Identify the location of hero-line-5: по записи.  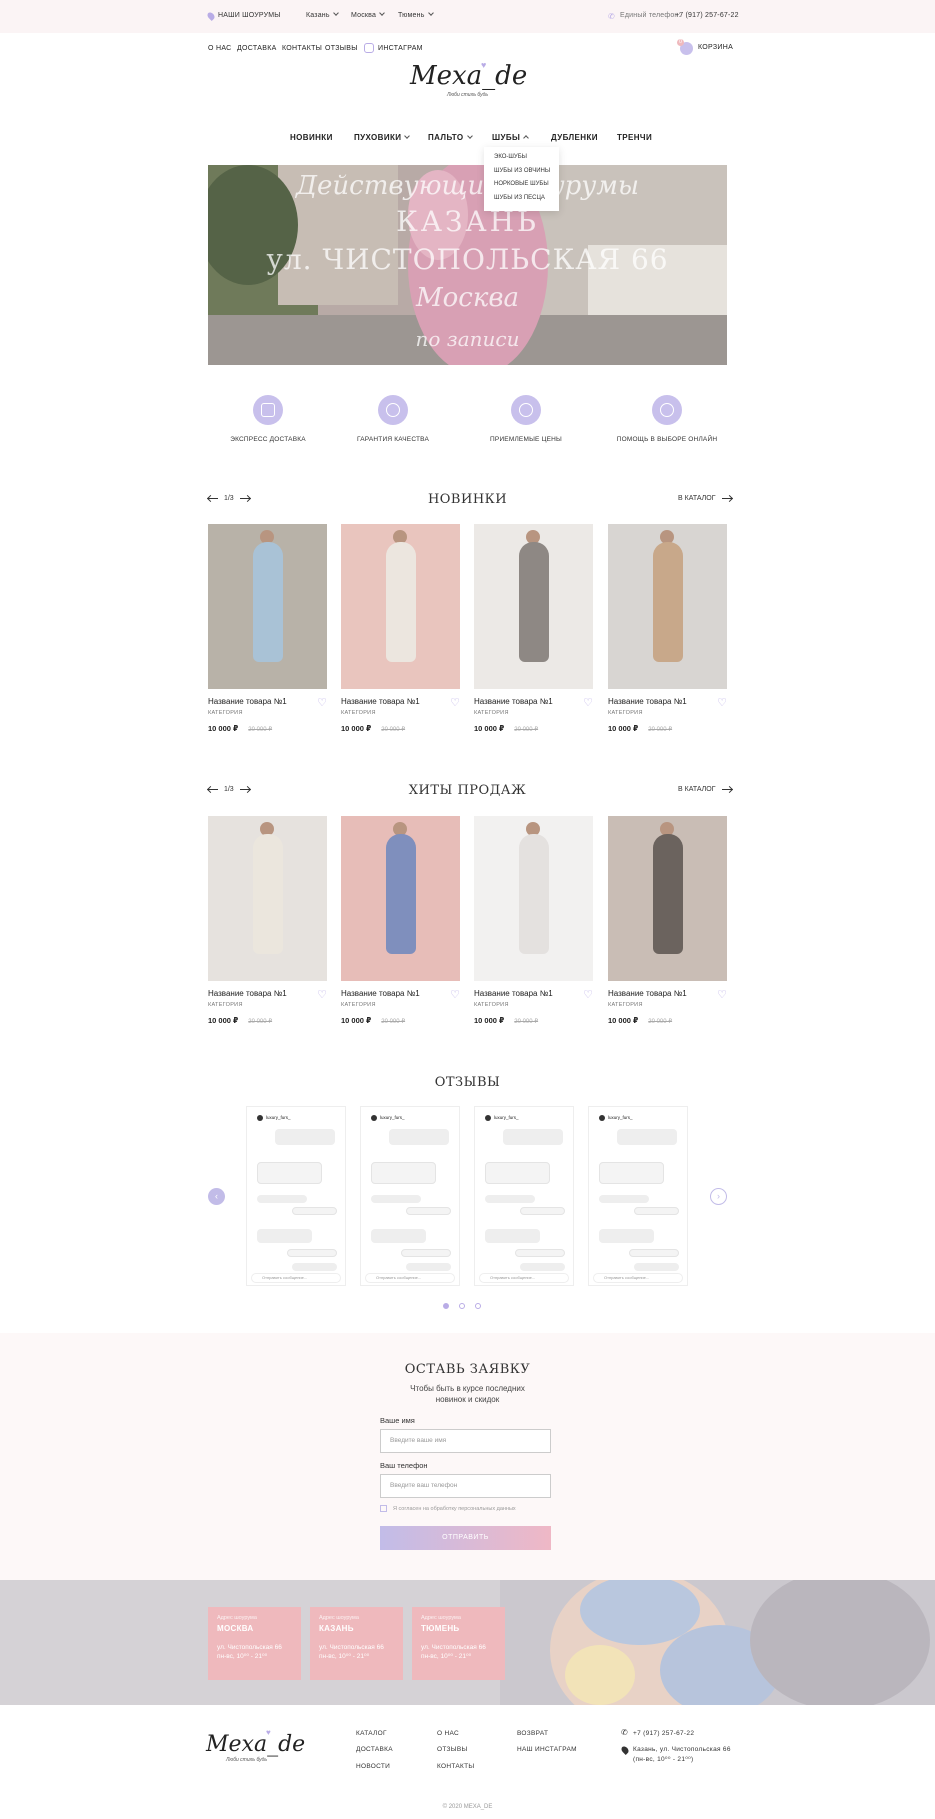
(467, 339).